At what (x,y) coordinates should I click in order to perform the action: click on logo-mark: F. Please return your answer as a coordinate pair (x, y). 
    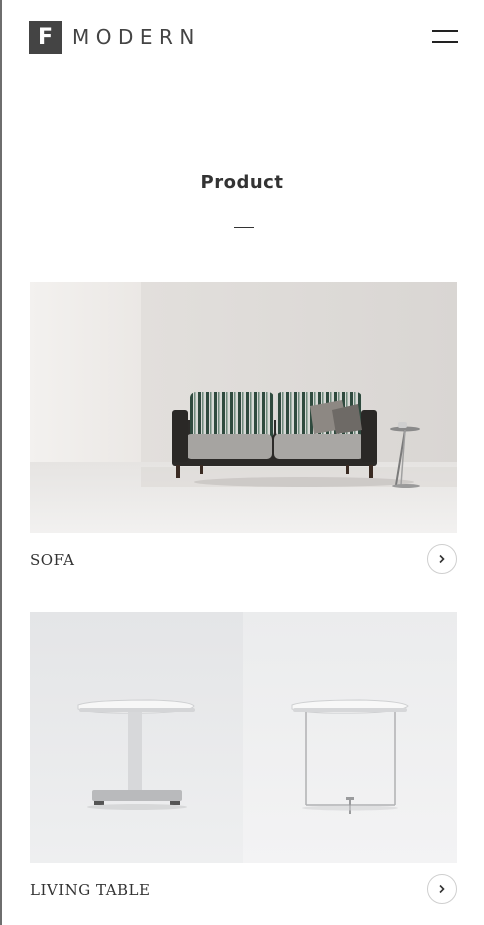
    Looking at the image, I should click on (45, 37).